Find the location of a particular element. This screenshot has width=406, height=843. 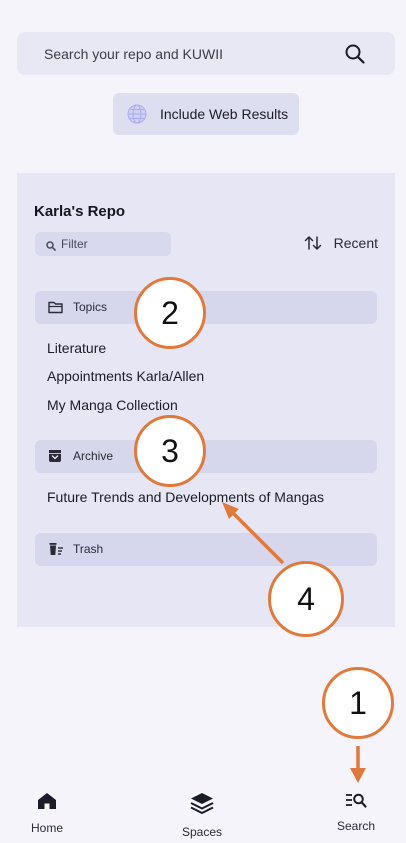

filter-placeholder: Filter is located at coordinates (74, 244).